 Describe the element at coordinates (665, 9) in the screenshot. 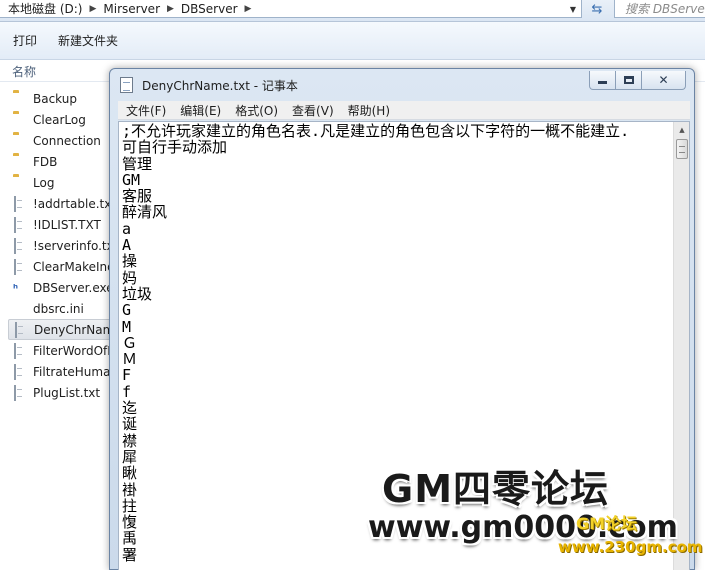

I see `search-placeholder: 搜索 DBServer` at that location.